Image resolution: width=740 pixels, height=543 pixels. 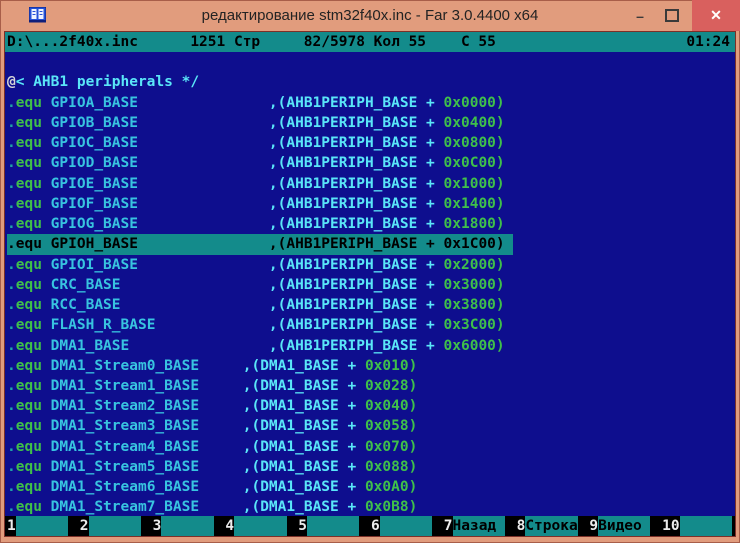 What do you see at coordinates (37, 15) in the screenshot?
I see `far-icon` at bounding box center [37, 15].